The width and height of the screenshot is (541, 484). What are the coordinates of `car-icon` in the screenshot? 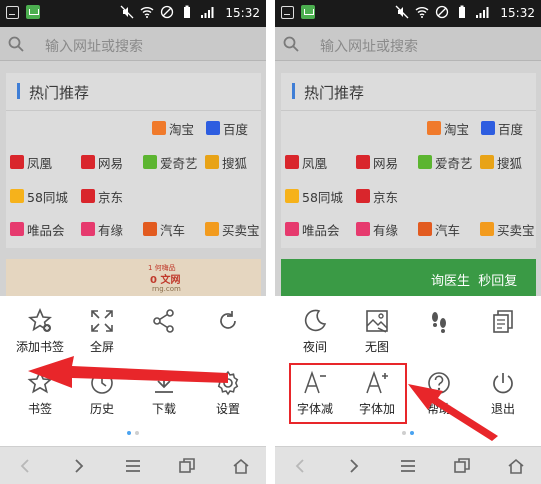 It's located at (150, 229).